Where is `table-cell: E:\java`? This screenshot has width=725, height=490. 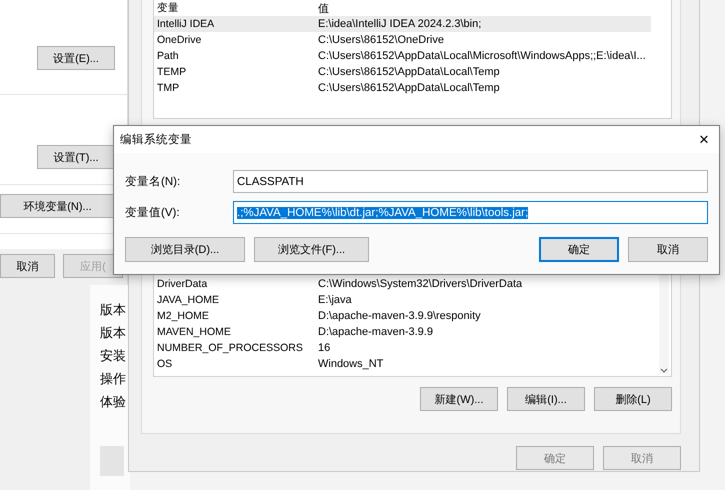
table-cell: E:\java is located at coordinates (335, 300).